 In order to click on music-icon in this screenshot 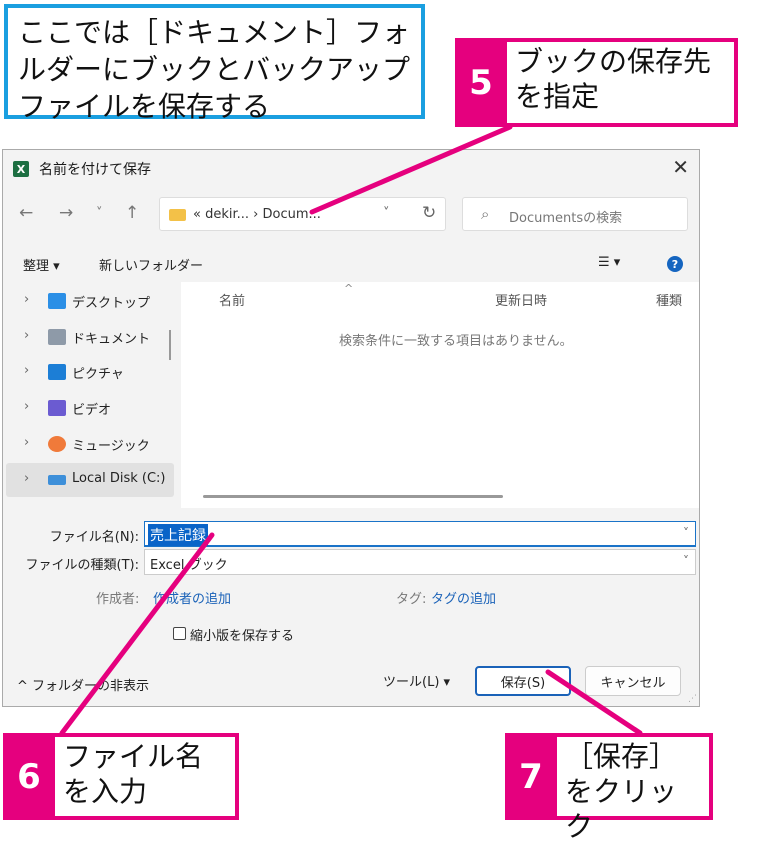, I will do `click(57, 444)`.